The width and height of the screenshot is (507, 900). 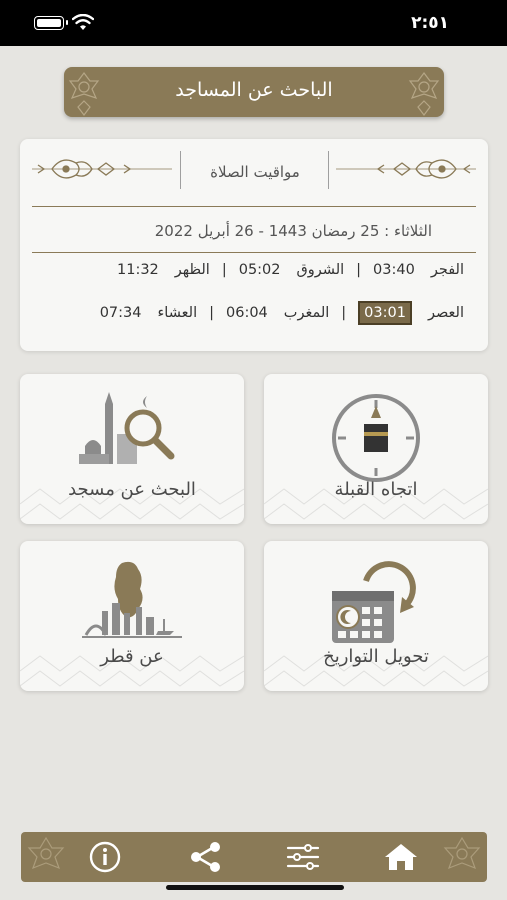 I want to click on qatar-map-icon, so click(x=132, y=599).